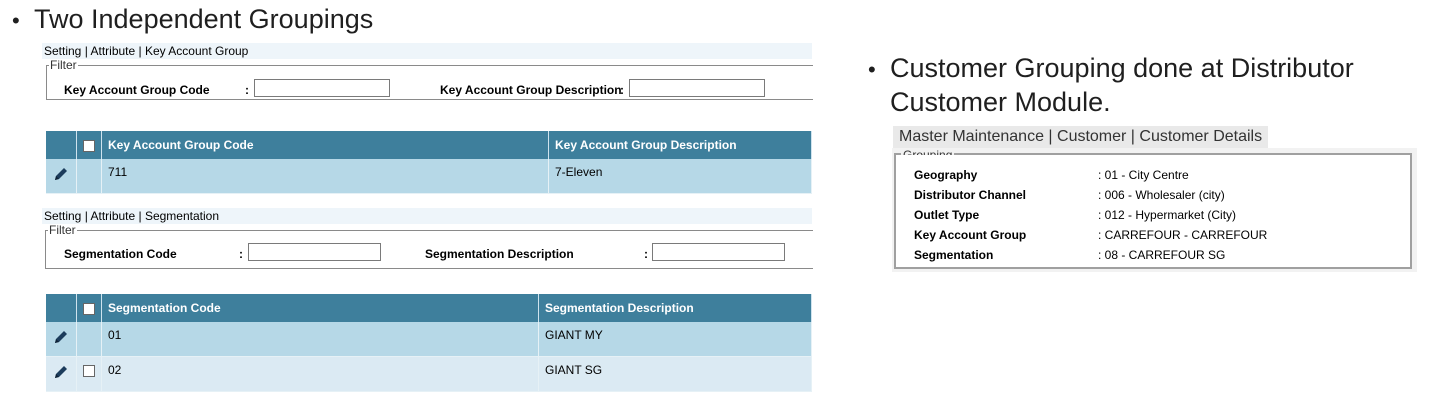 The image size is (1430, 416). I want to click on kag-desc-input, so click(697, 88).